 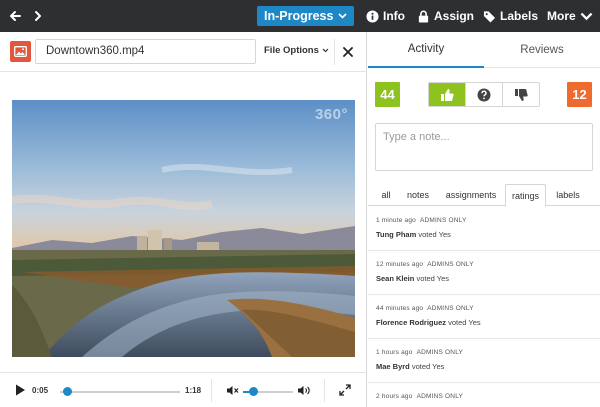 I want to click on duration: 1:18, so click(x=193, y=390).